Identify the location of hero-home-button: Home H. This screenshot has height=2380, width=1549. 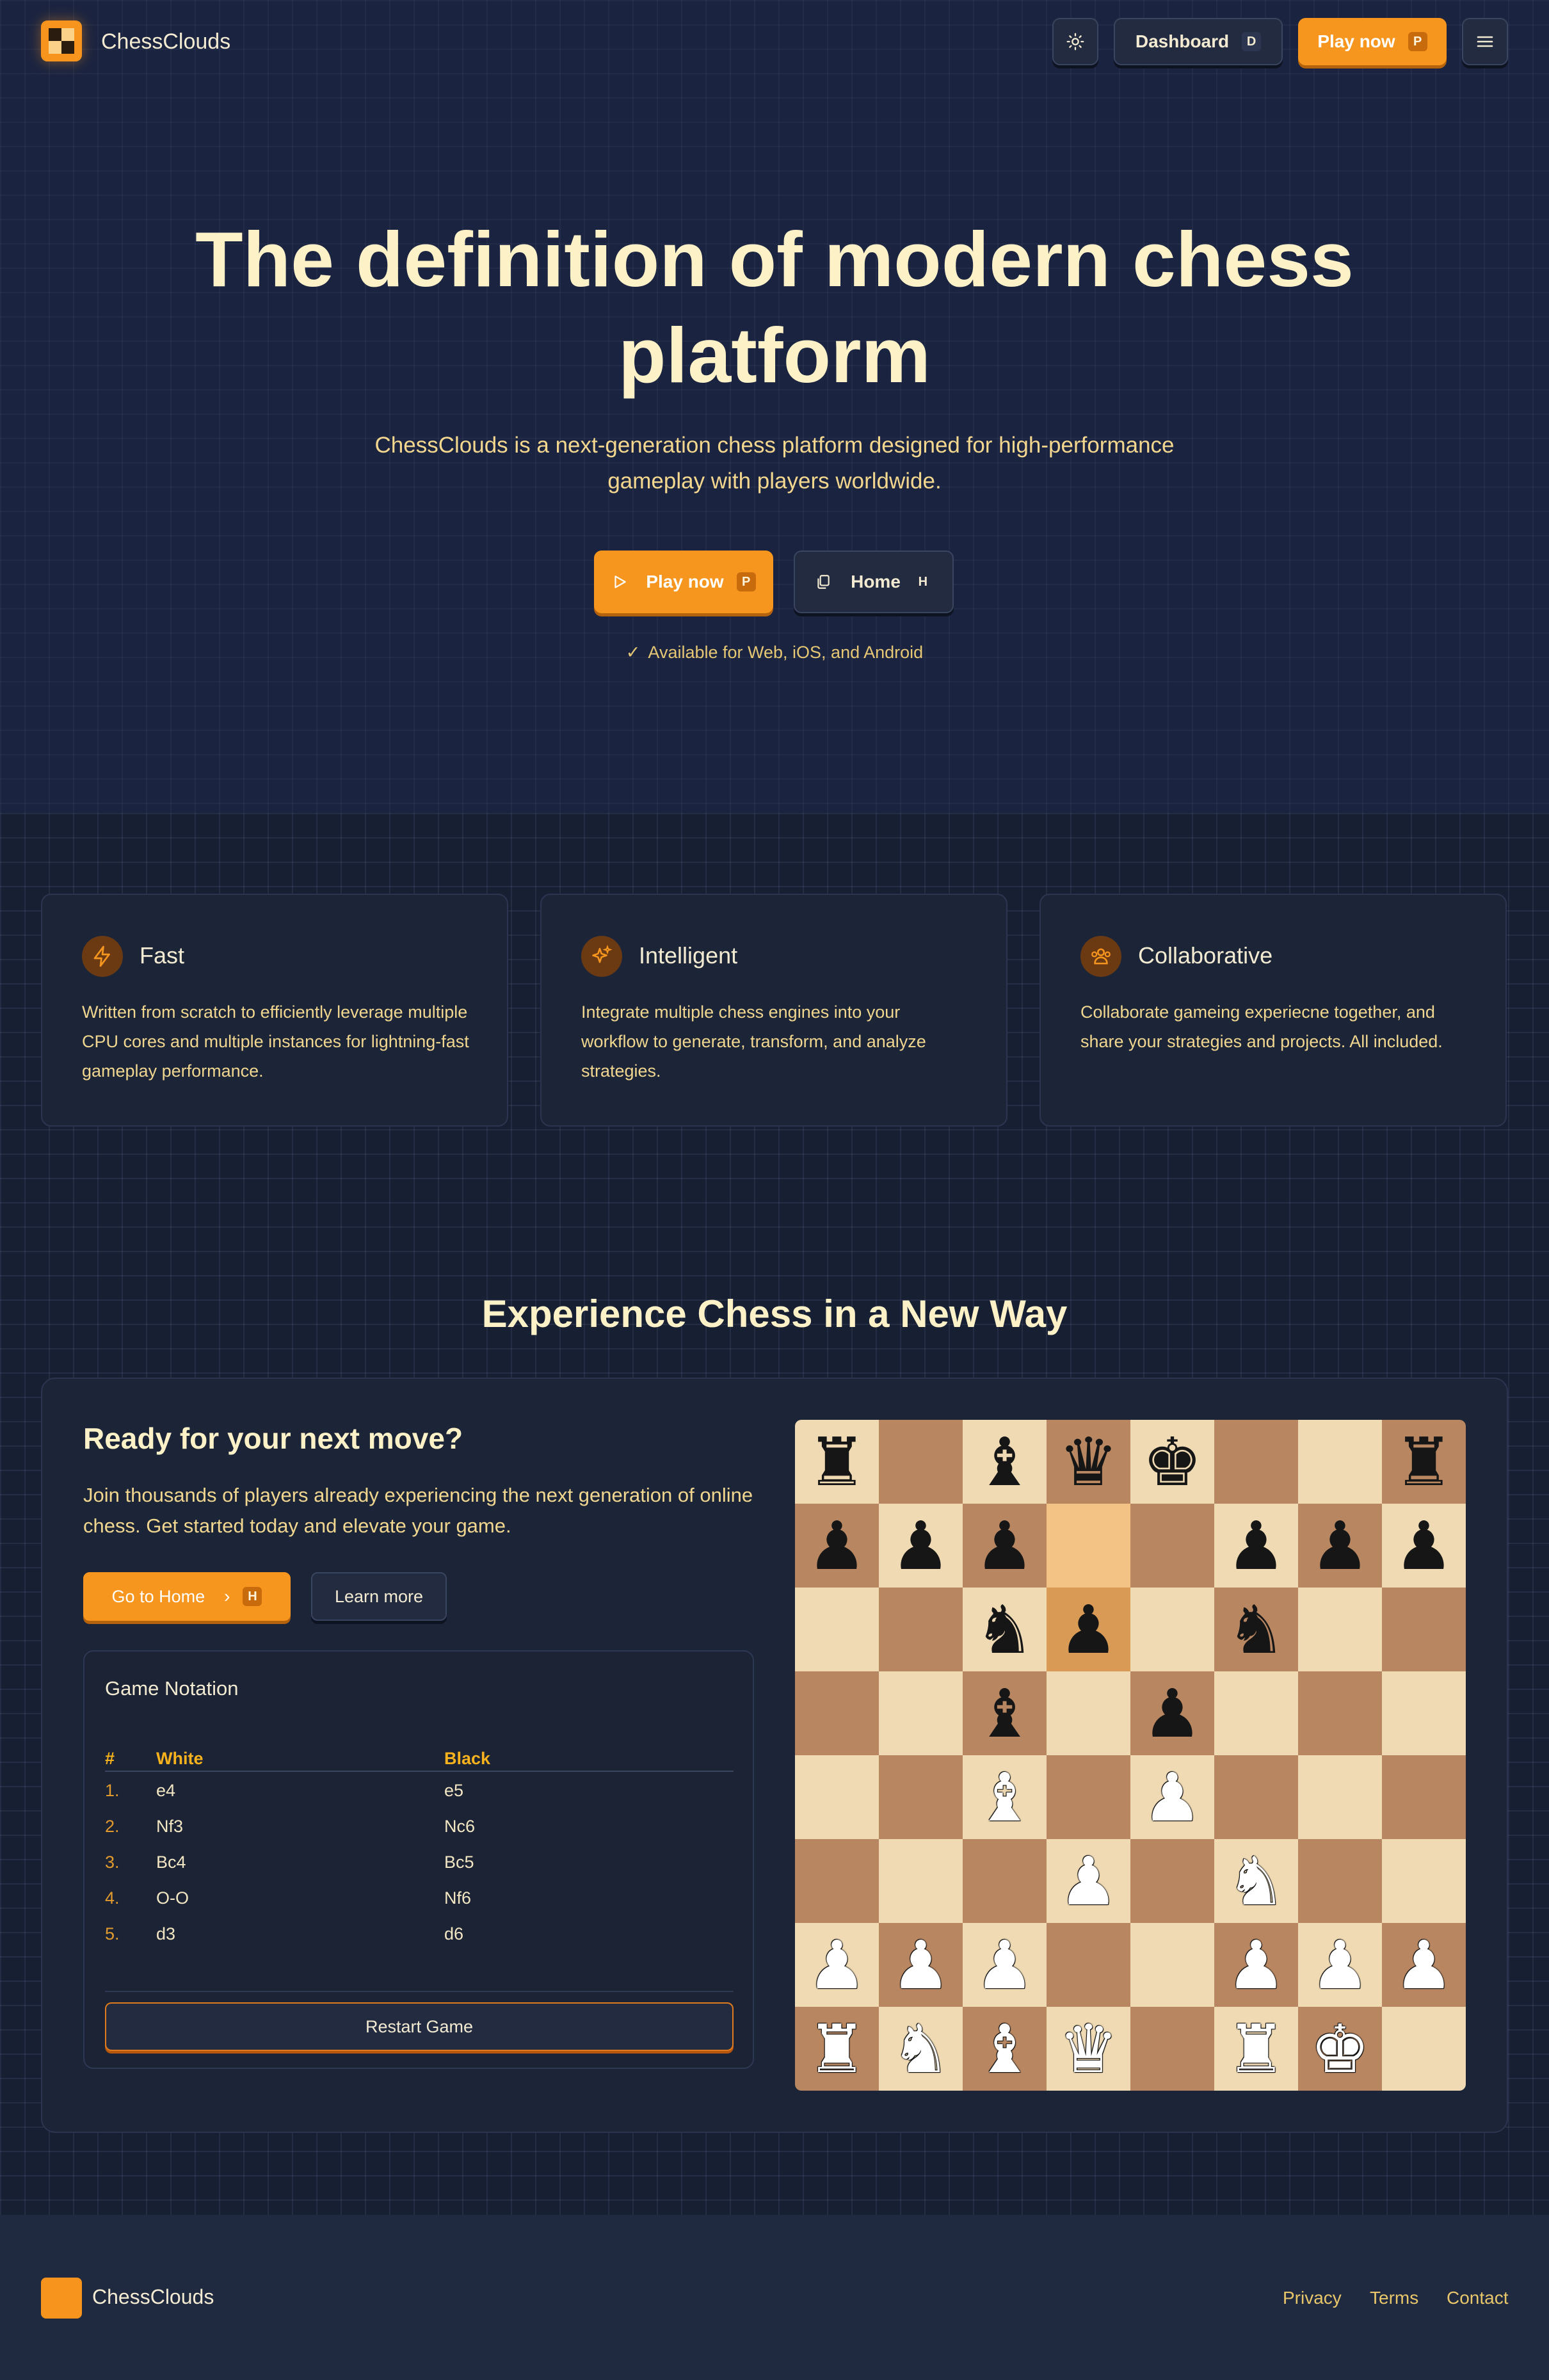
(874, 582).